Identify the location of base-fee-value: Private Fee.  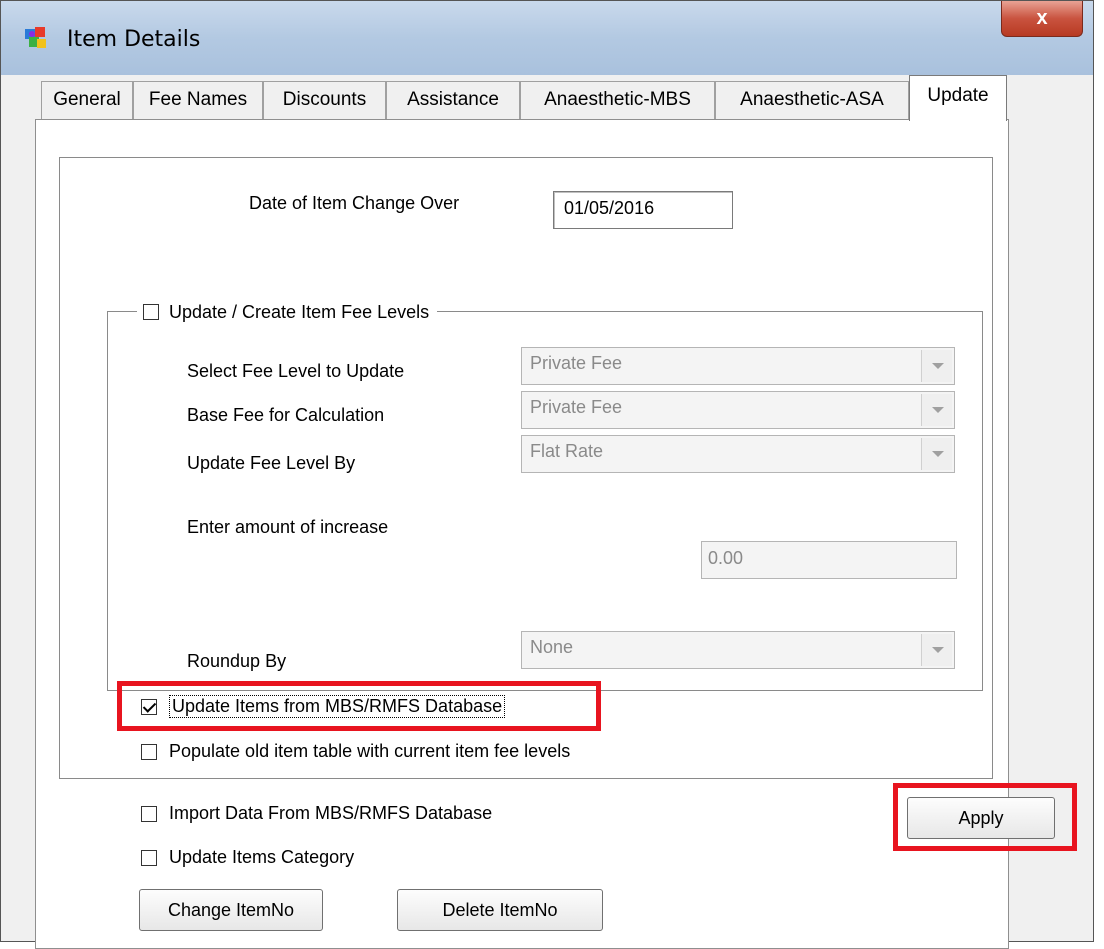
(576, 407).